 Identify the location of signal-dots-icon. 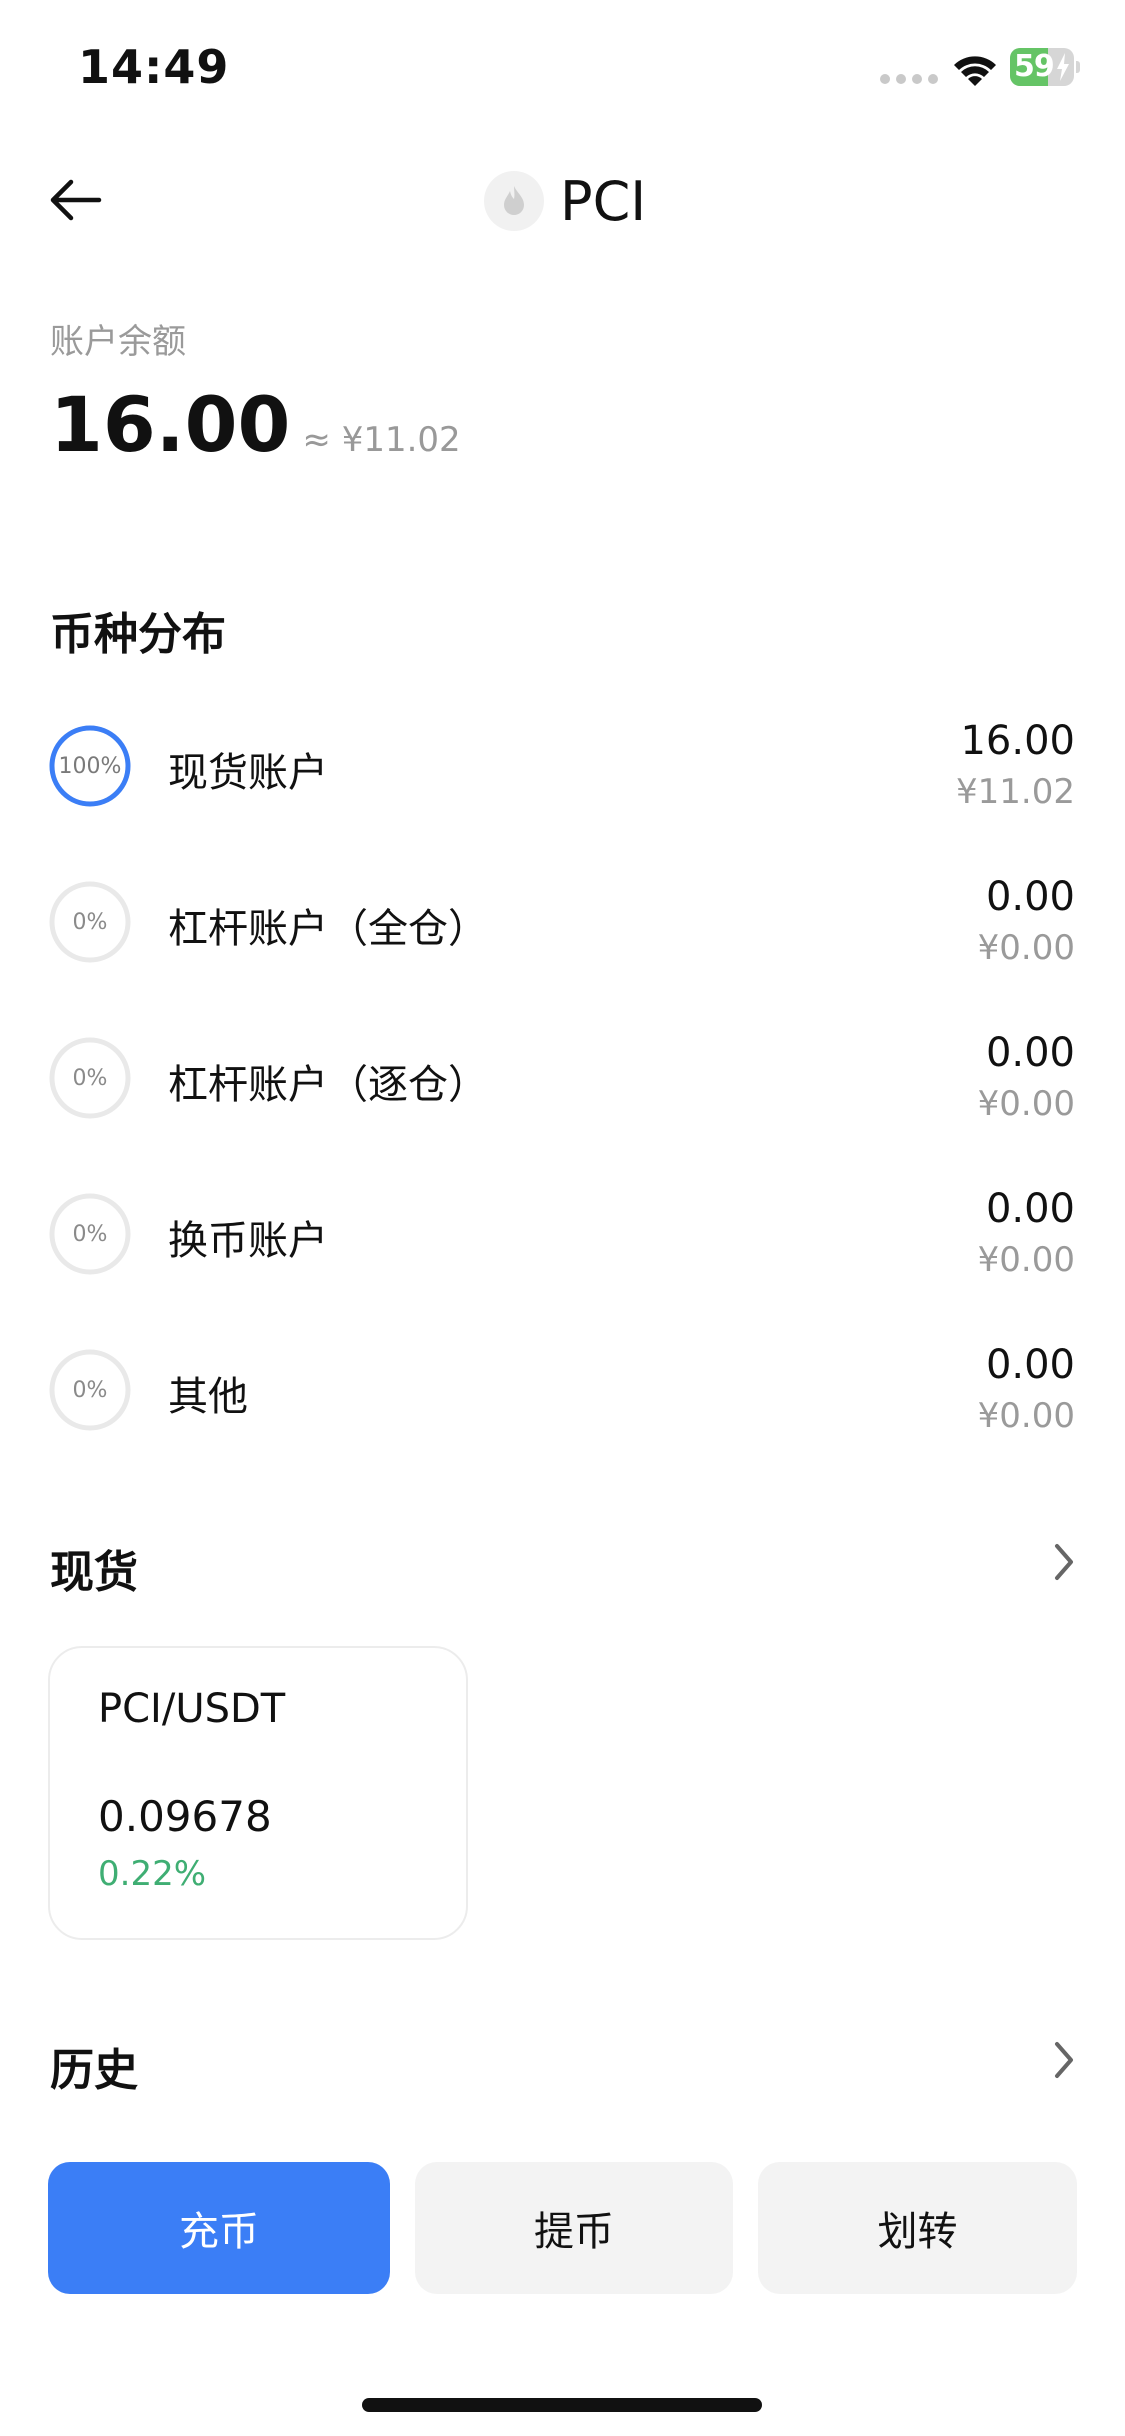
(909, 79).